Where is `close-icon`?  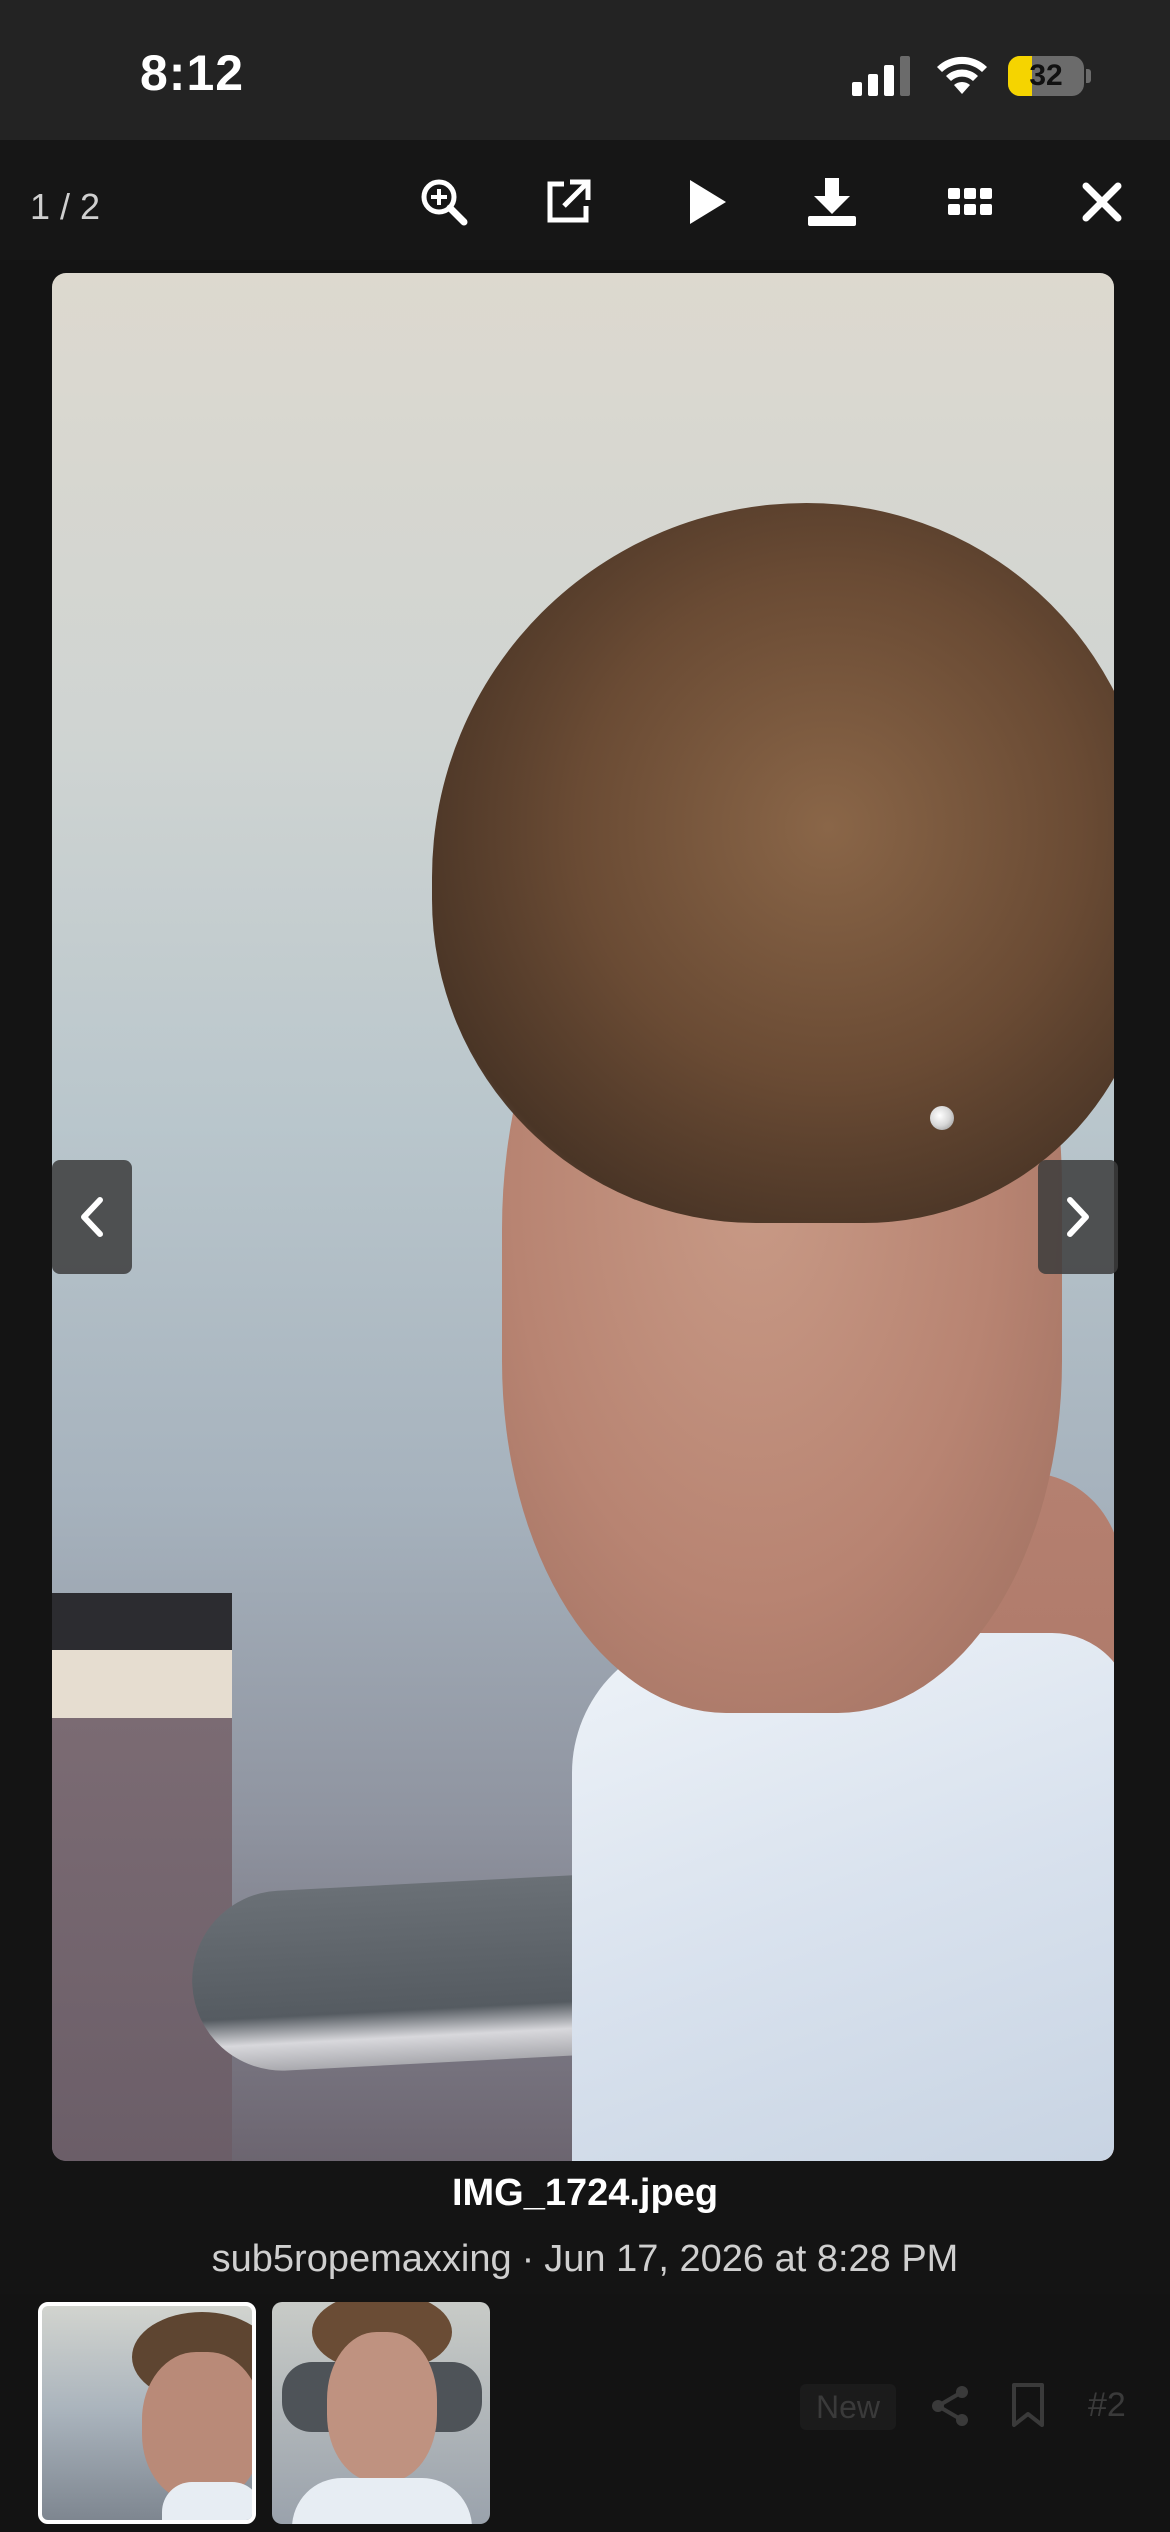 close-icon is located at coordinates (1102, 202).